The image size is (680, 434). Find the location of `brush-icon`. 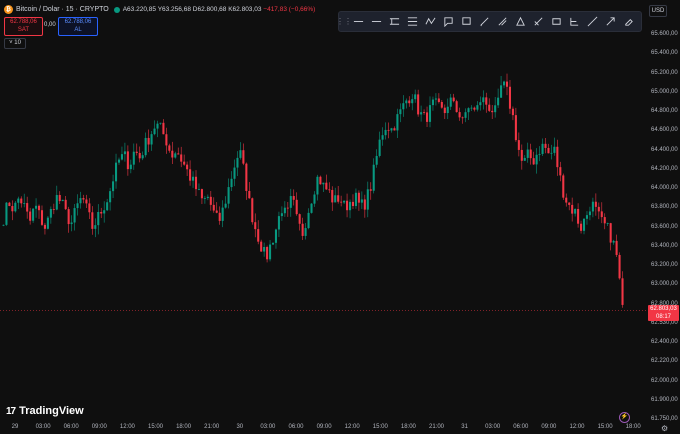

brush-icon is located at coordinates (484, 21).